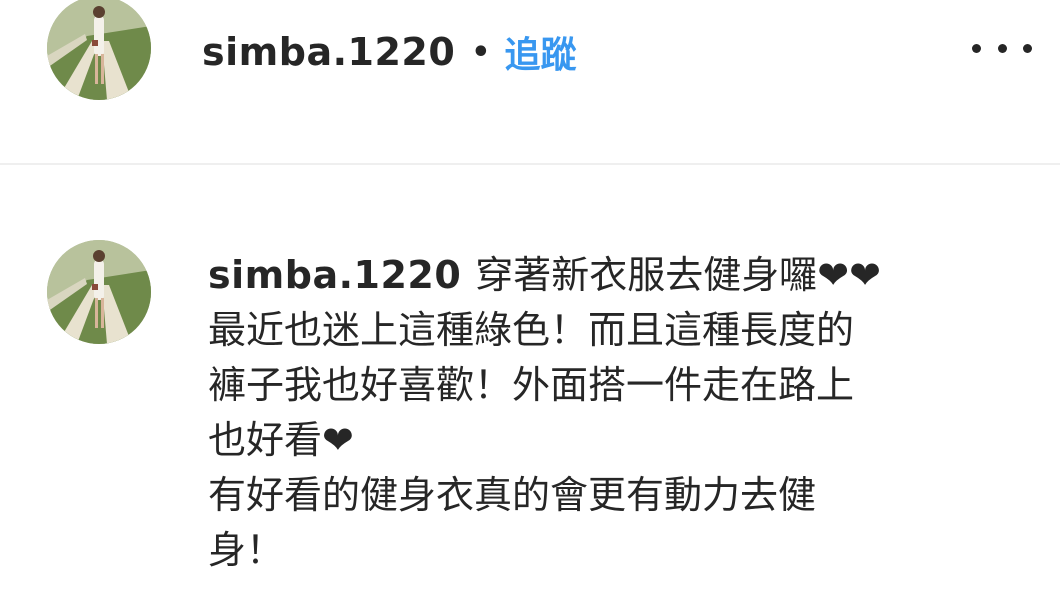 Image resolution: width=1060 pixels, height=596 pixels. I want to click on post-header-user: simba.1220 • 追蹤, so click(389, 52).